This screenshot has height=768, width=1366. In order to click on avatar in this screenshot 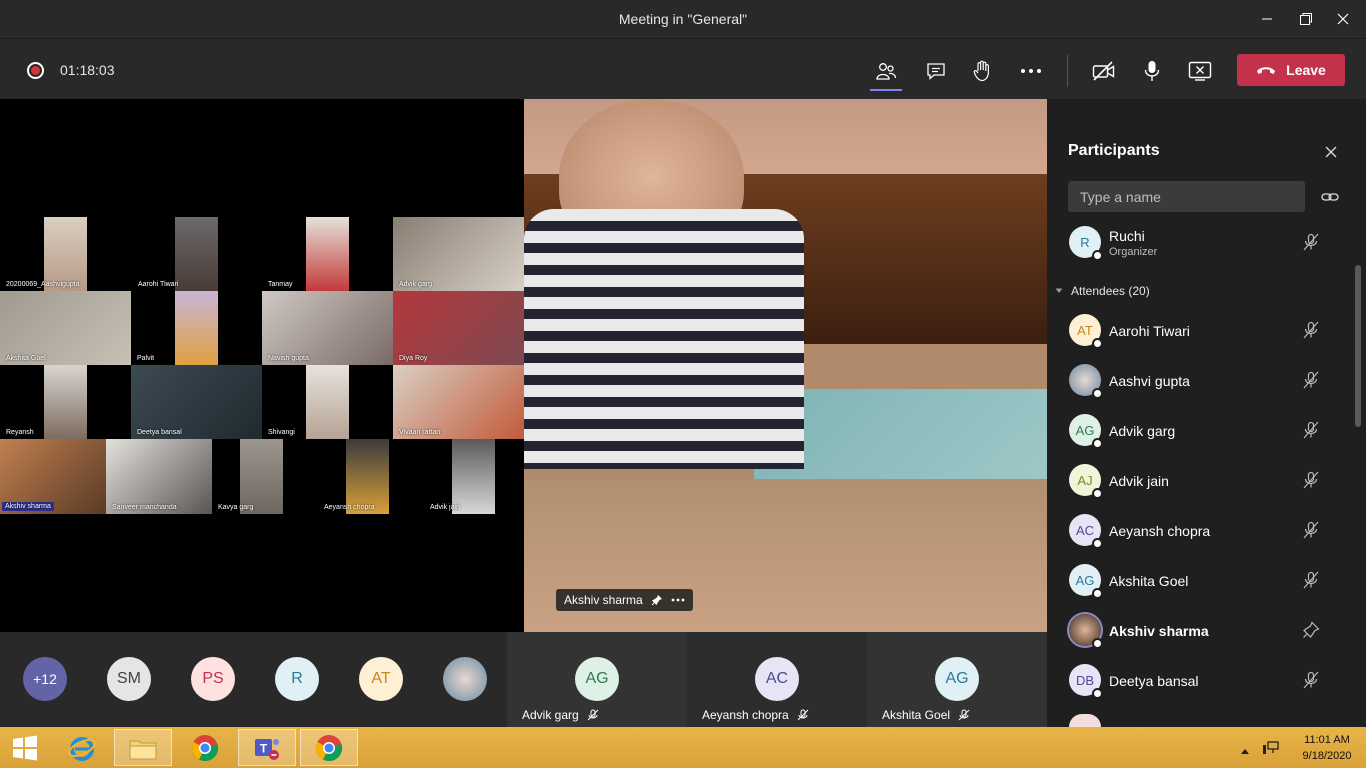, I will do `click(1085, 720)`.